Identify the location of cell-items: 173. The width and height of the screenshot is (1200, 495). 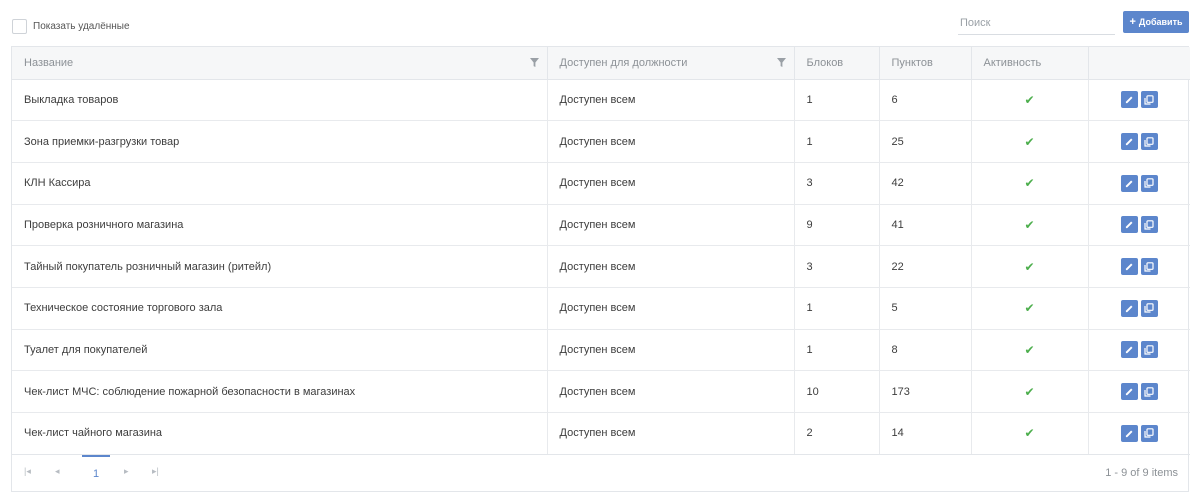
(925, 391).